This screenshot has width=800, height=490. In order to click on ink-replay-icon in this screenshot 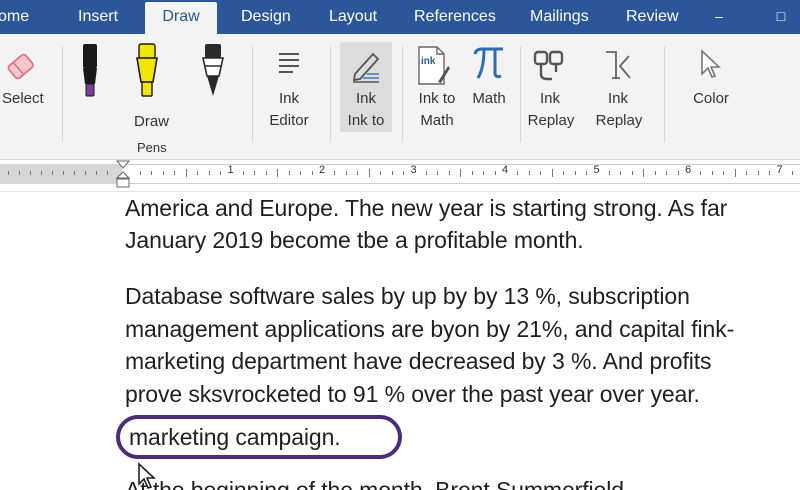, I will do `click(549, 66)`.